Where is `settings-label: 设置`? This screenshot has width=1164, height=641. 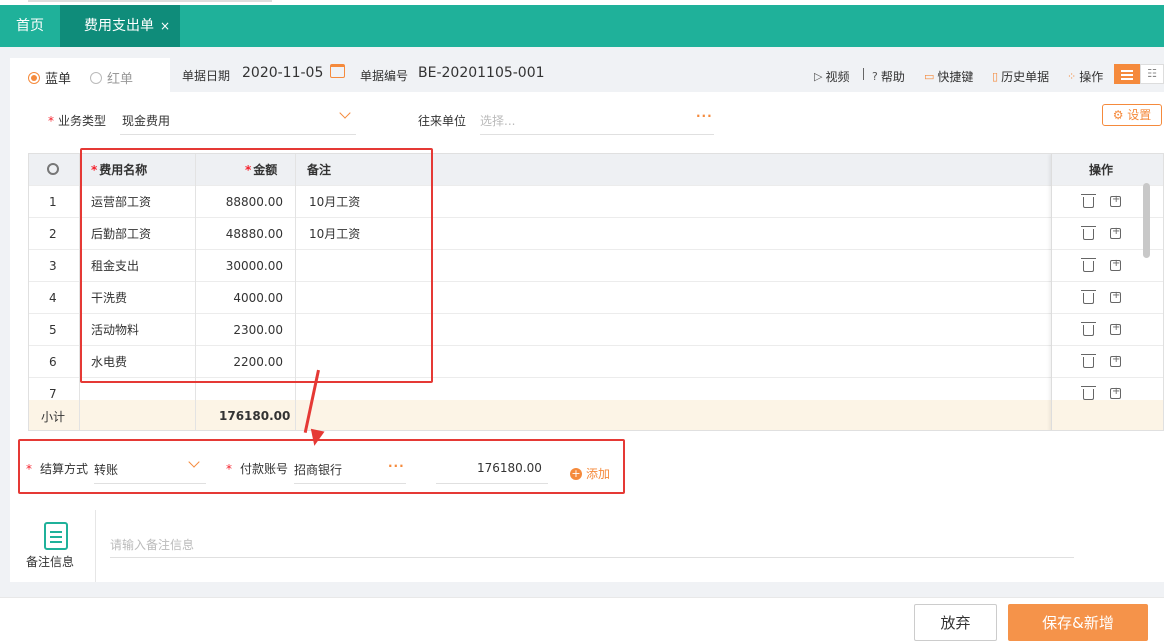
settings-label: 设置 is located at coordinates (1139, 115).